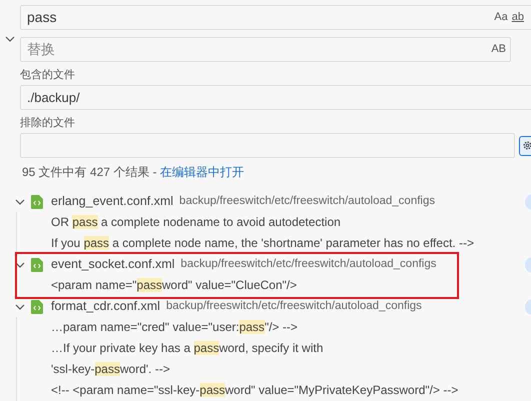 This screenshot has width=531, height=401. Describe the element at coordinates (113, 265) in the screenshot. I see `file-name: event_socket.conf.xml` at that location.